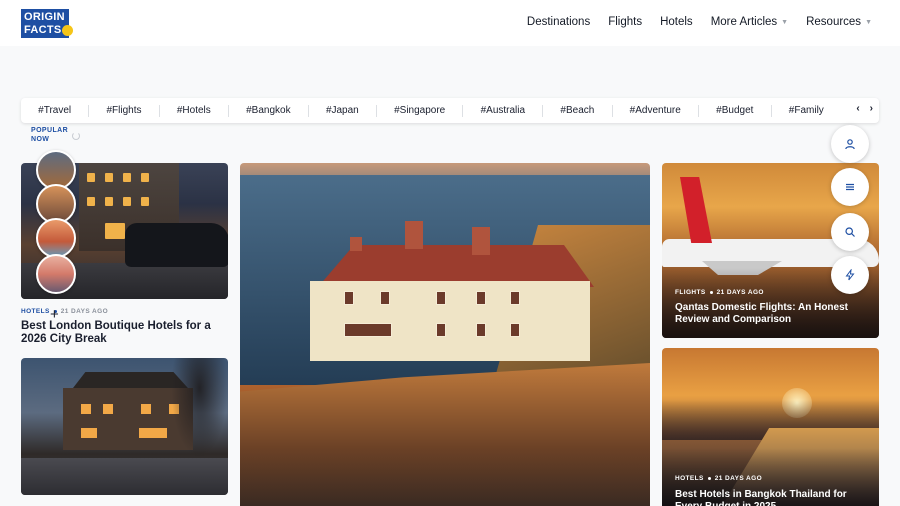 This screenshot has height=506, width=900. I want to click on tag-flights: #Flights, so click(124, 110).